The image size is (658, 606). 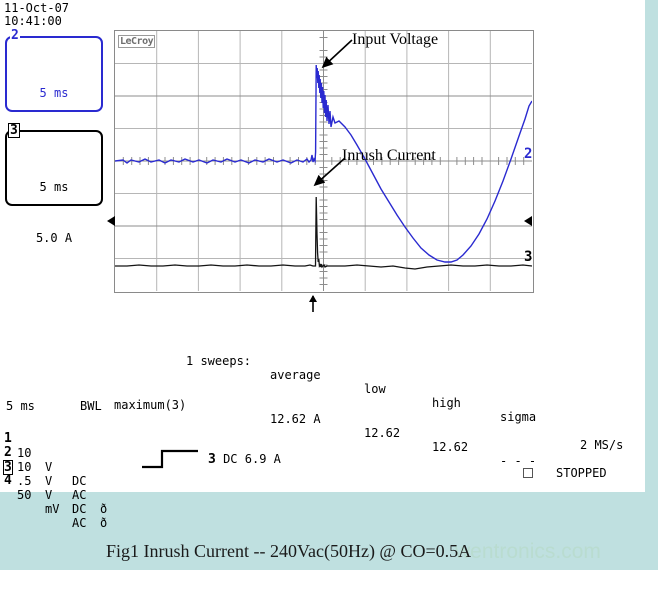 What do you see at coordinates (104, 509) in the screenshot?
I see `channel-2-bwl: ð` at bounding box center [104, 509].